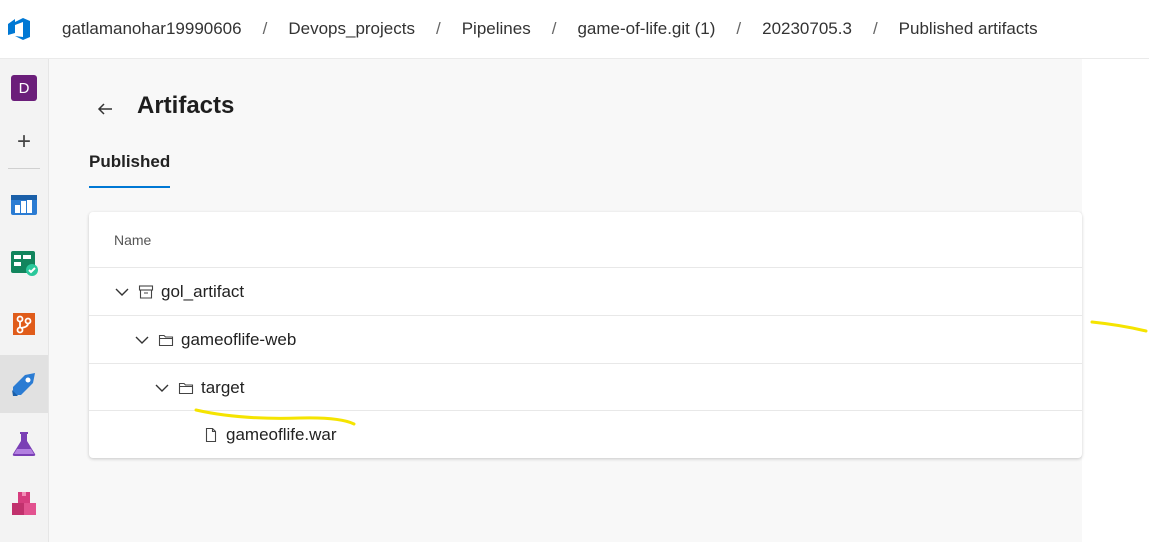 The width and height of the screenshot is (1149, 542). What do you see at coordinates (1115, 300) in the screenshot?
I see `right-blank-area` at bounding box center [1115, 300].